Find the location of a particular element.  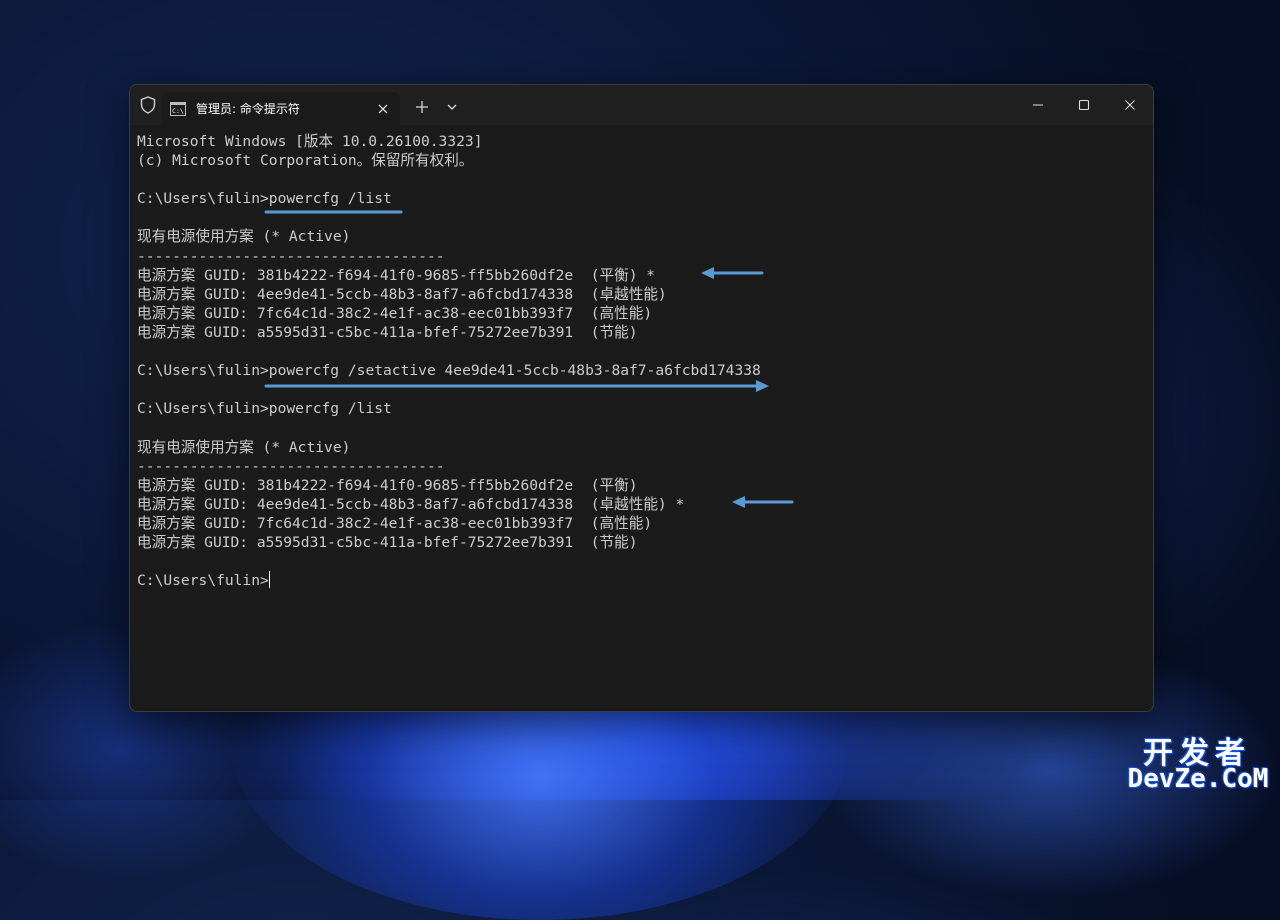

title-bar: C:\ 管理员: 命令提示符 is located at coordinates (641, 105).